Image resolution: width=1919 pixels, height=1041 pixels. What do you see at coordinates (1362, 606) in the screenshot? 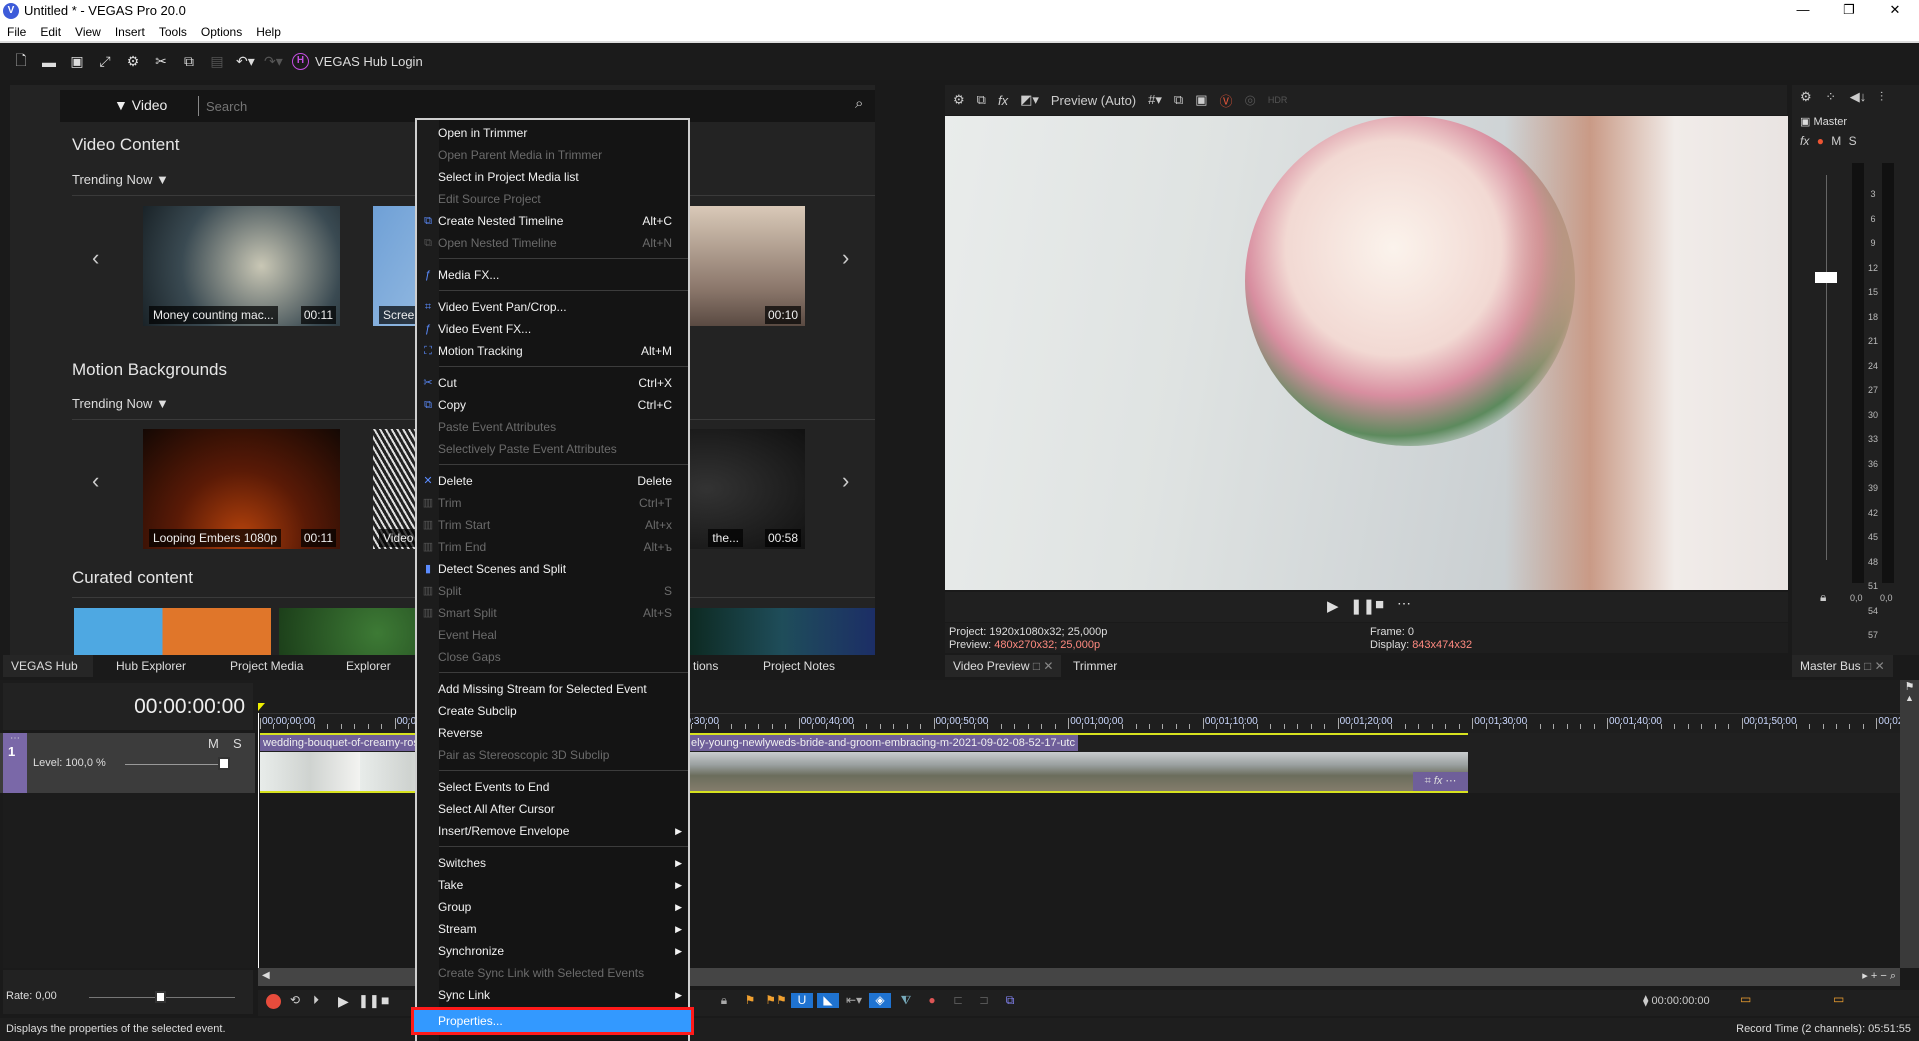
I see `pause-icon: ❚❚` at bounding box center [1362, 606].